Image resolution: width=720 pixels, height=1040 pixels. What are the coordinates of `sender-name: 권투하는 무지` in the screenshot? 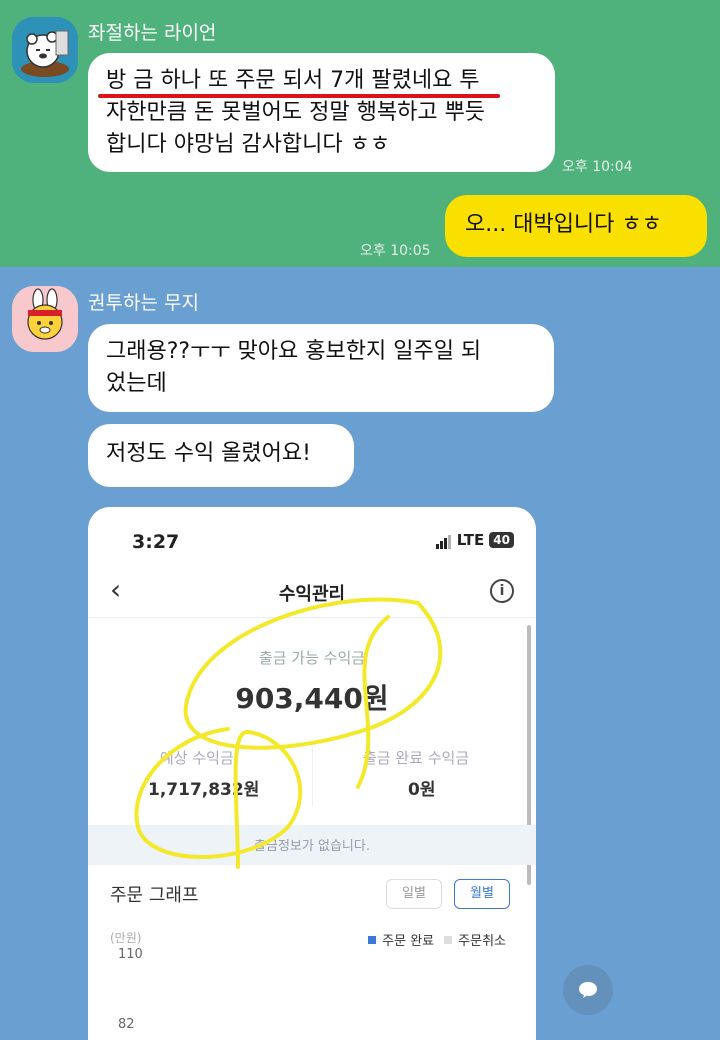 It's located at (143, 303).